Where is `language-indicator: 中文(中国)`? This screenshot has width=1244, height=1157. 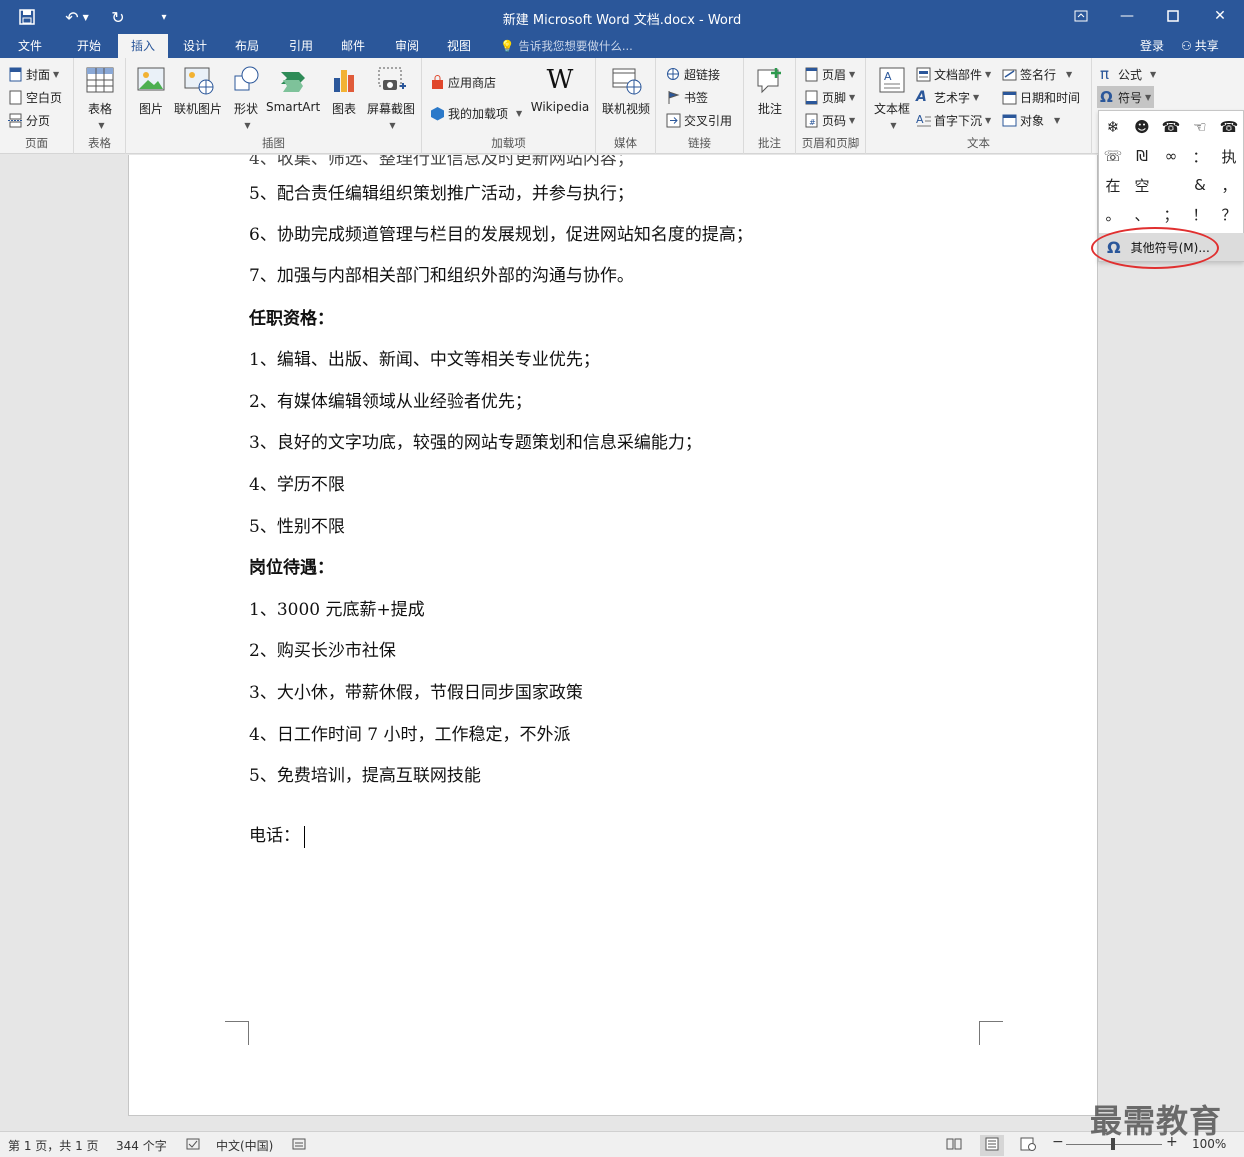
language-indicator: 中文(中国) is located at coordinates (244, 1145).